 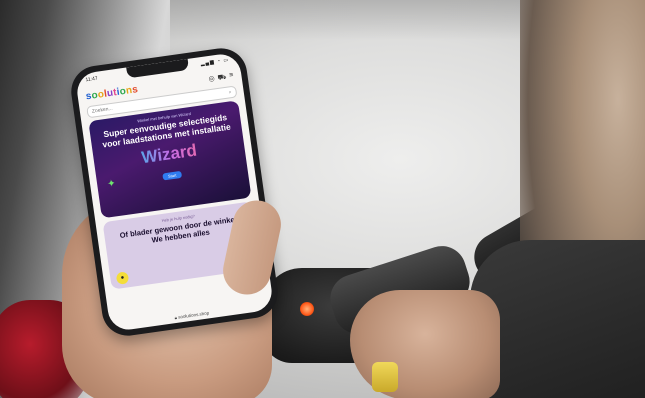 I want to click on menu-icon: ≡, so click(x=231, y=75).